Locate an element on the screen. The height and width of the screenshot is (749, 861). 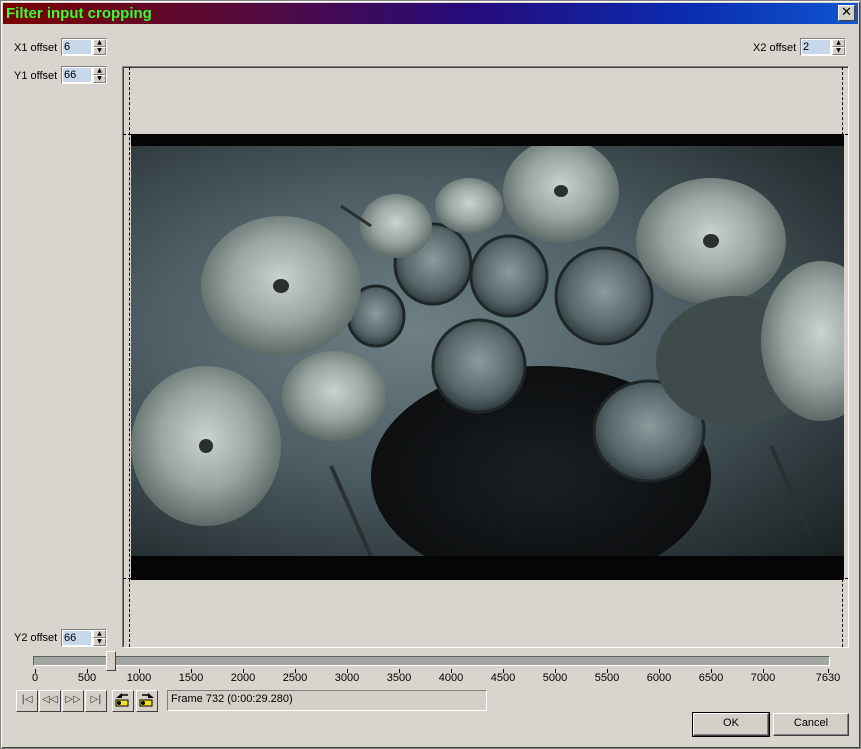
slider-tick-label: 3500 is located at coordinates (399, 678).